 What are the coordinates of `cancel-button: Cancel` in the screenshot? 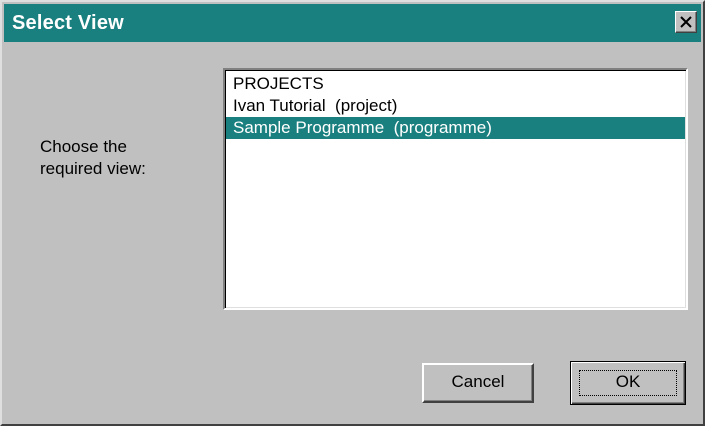 It's located at (478, 383).